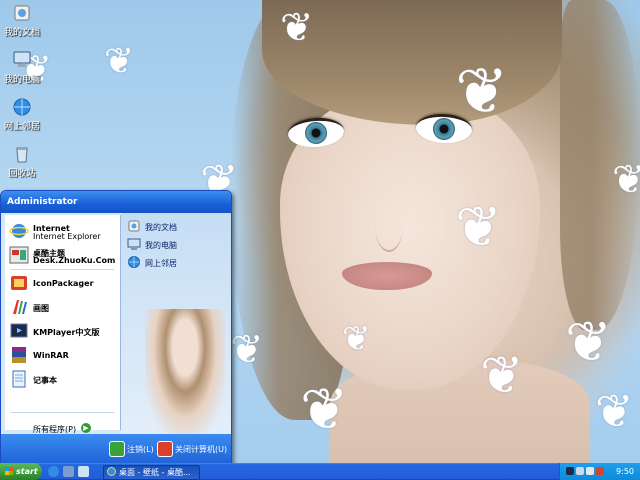 The image size is (640, 480). What do you see at coordinates (116, 202) in the screenshot?
I see `start-menu-user-name: Administrator` at bounding box center [116, 202].